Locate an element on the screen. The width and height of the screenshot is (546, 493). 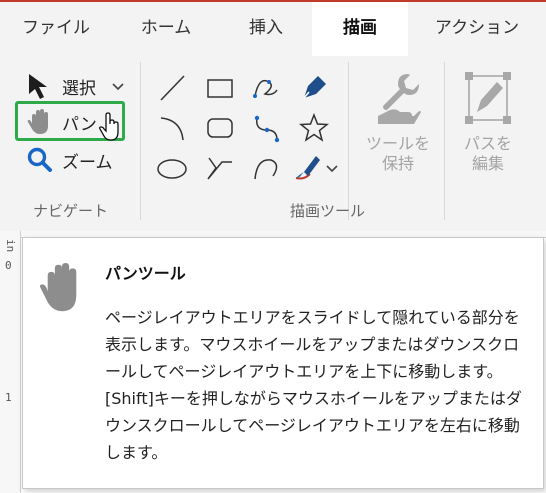
tab-home: ホーム is located at coordinates (166, 29).